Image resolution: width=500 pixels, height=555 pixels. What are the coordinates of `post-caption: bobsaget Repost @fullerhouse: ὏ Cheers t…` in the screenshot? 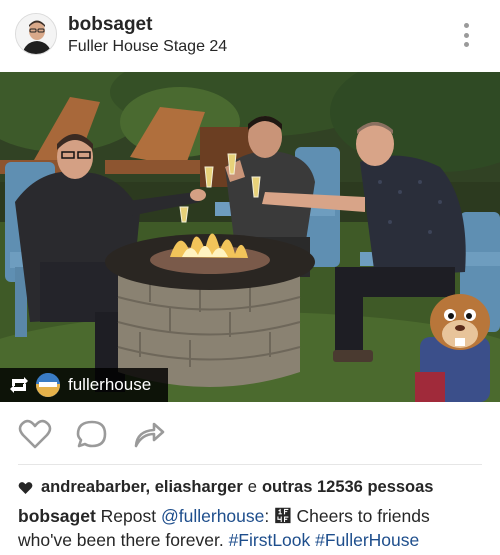 It's located at (253, 528).